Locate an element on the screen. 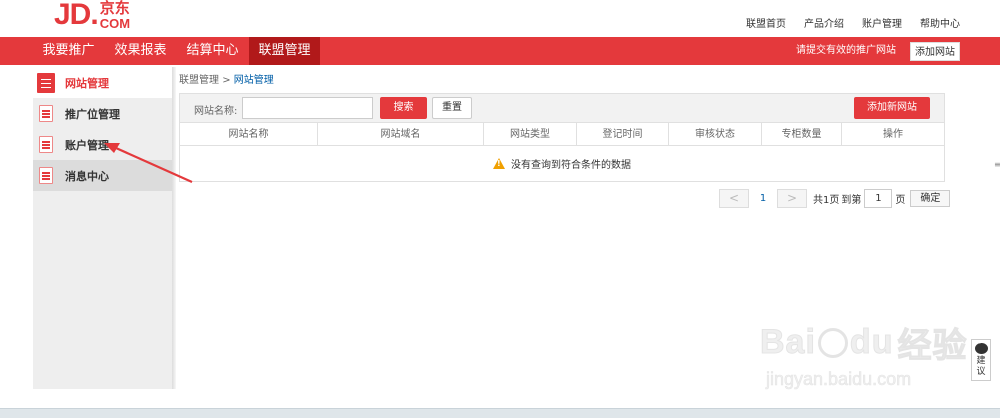 The width and height of the screenshot is (1000, 418). confirm-jump-button: 确定 is located at coordinates (930, 198).